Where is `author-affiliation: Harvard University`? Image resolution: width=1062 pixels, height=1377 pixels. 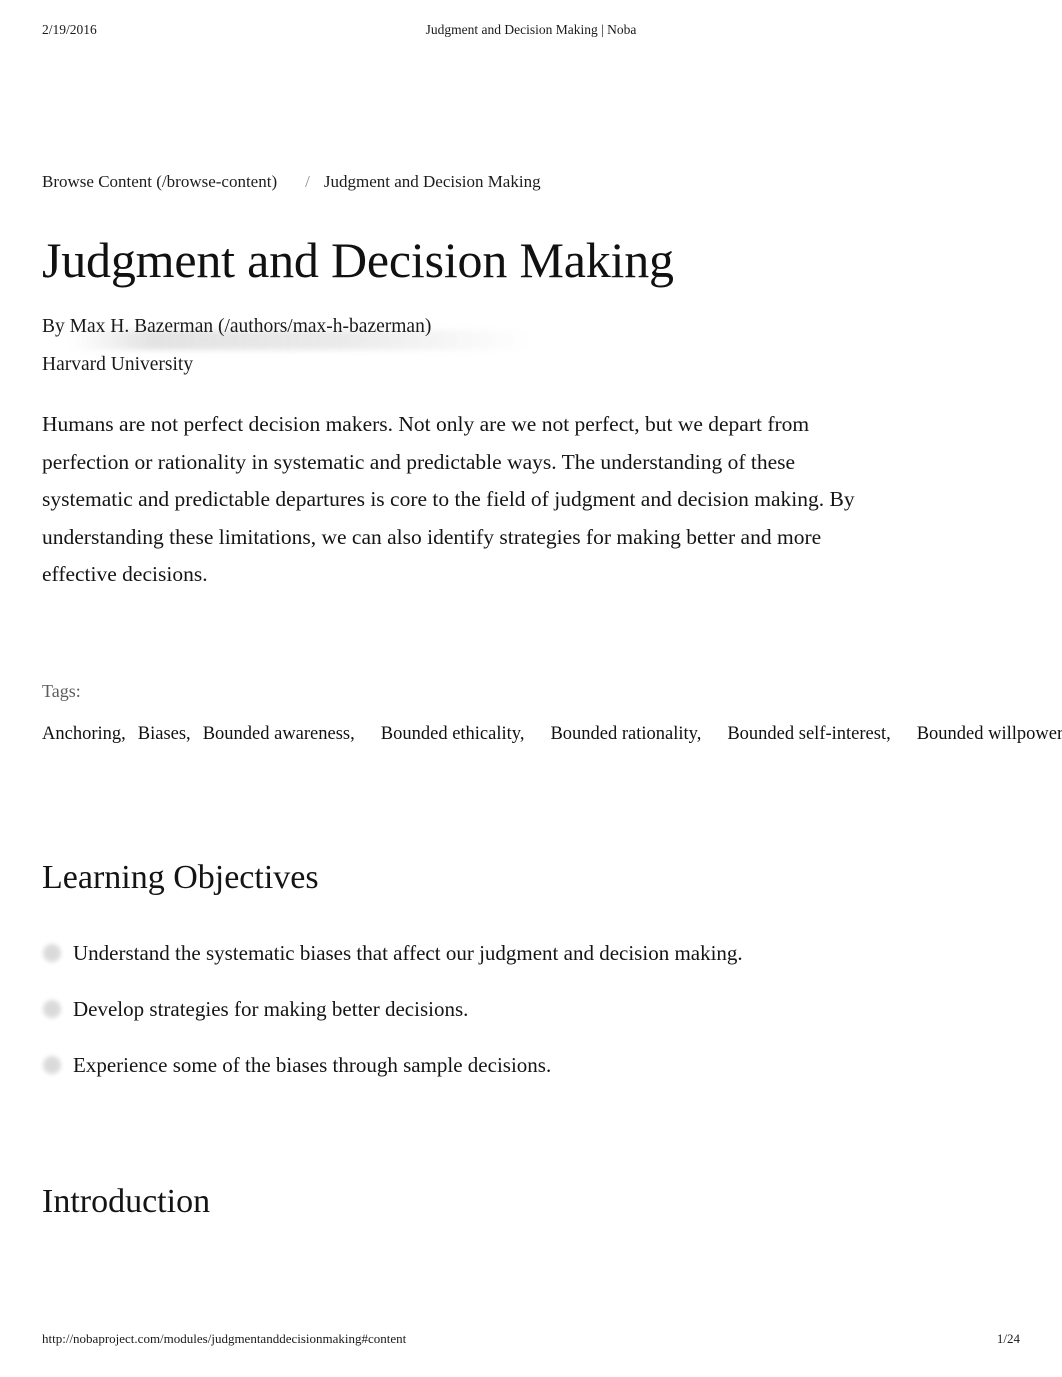 author-affiliation: Harvard University is located at coordinates (118, 364).